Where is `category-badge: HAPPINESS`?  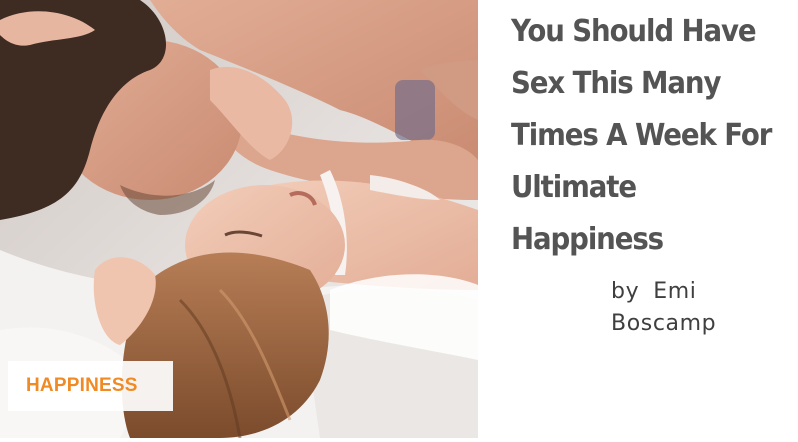
category-badge: HAPPINESS is located at coordinates (90, 386).